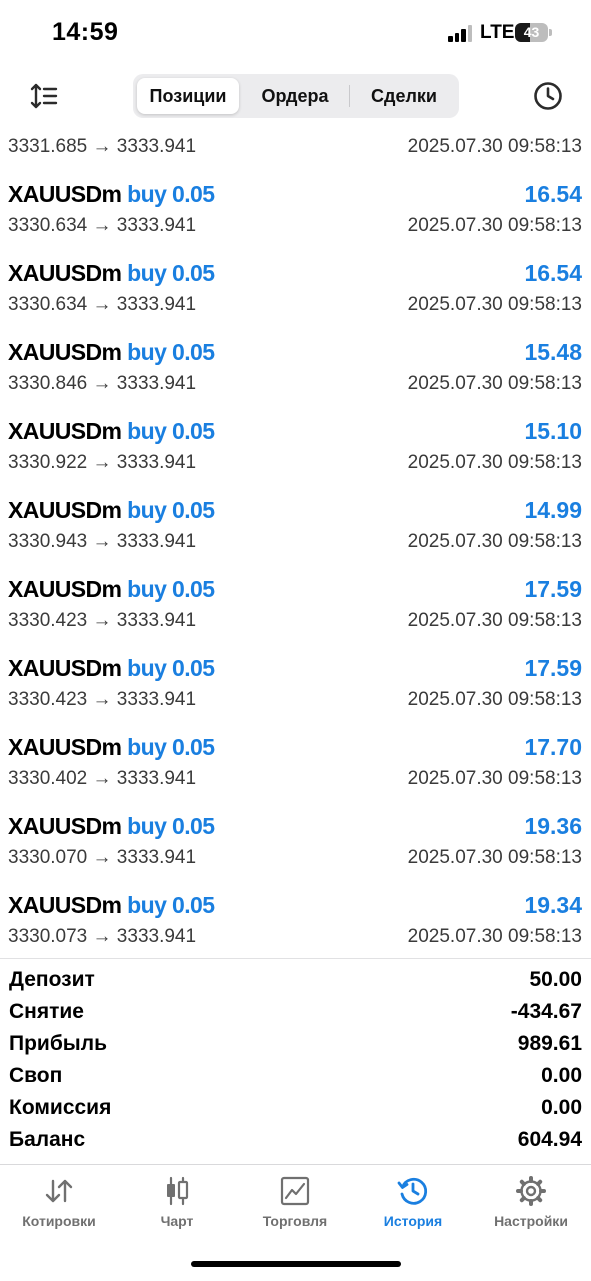 The width and height of the screenshot is (591, 1281). I want to click on list-item-partial: 3331.685 → 3333.941 2025.07.30 09:58:13, so click(295, 141).